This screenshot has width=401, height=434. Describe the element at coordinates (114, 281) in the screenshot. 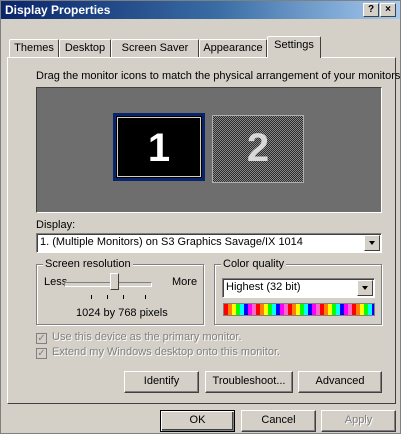

I see `resolution-slider-thumb` at that location.